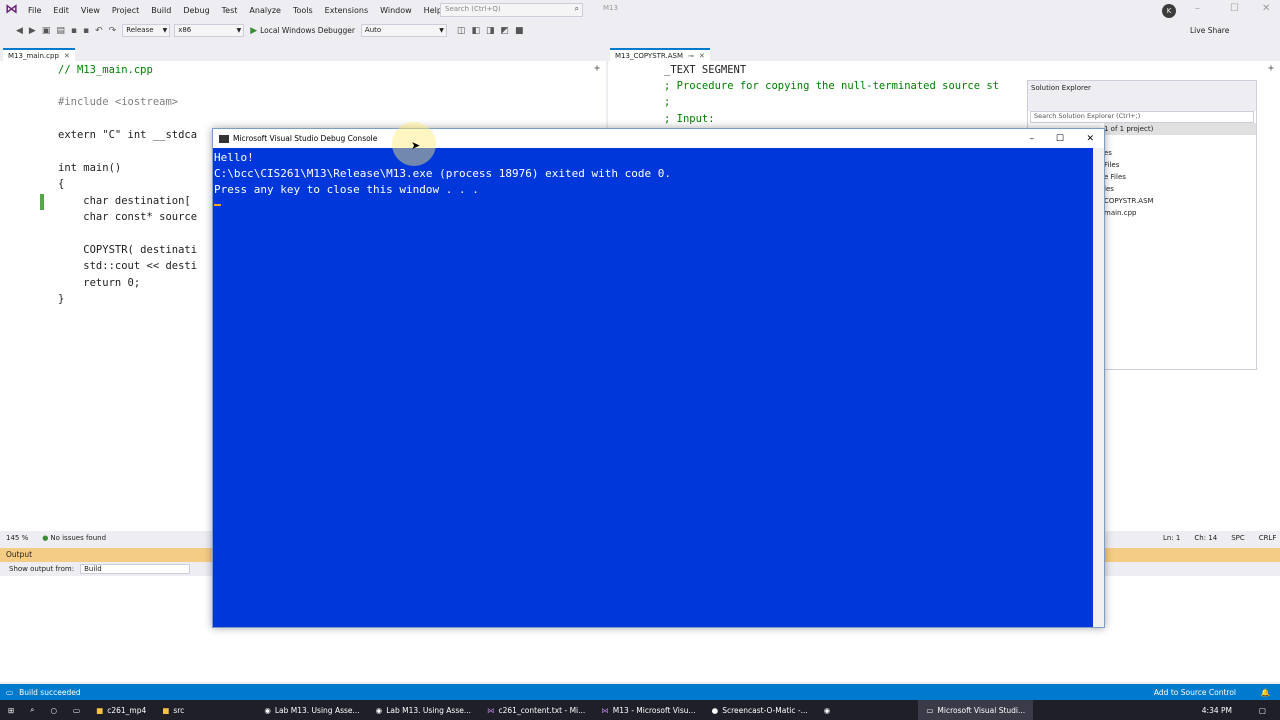  Describe the element at coordinates (1180, 213) in the screenshot. I see `tree-item: main.cpp` at that location.